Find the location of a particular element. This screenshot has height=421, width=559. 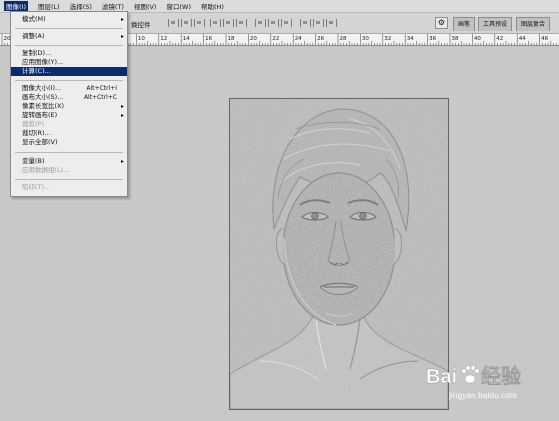

ruler-tick-label: 24 is located at coordinates (298, 39).